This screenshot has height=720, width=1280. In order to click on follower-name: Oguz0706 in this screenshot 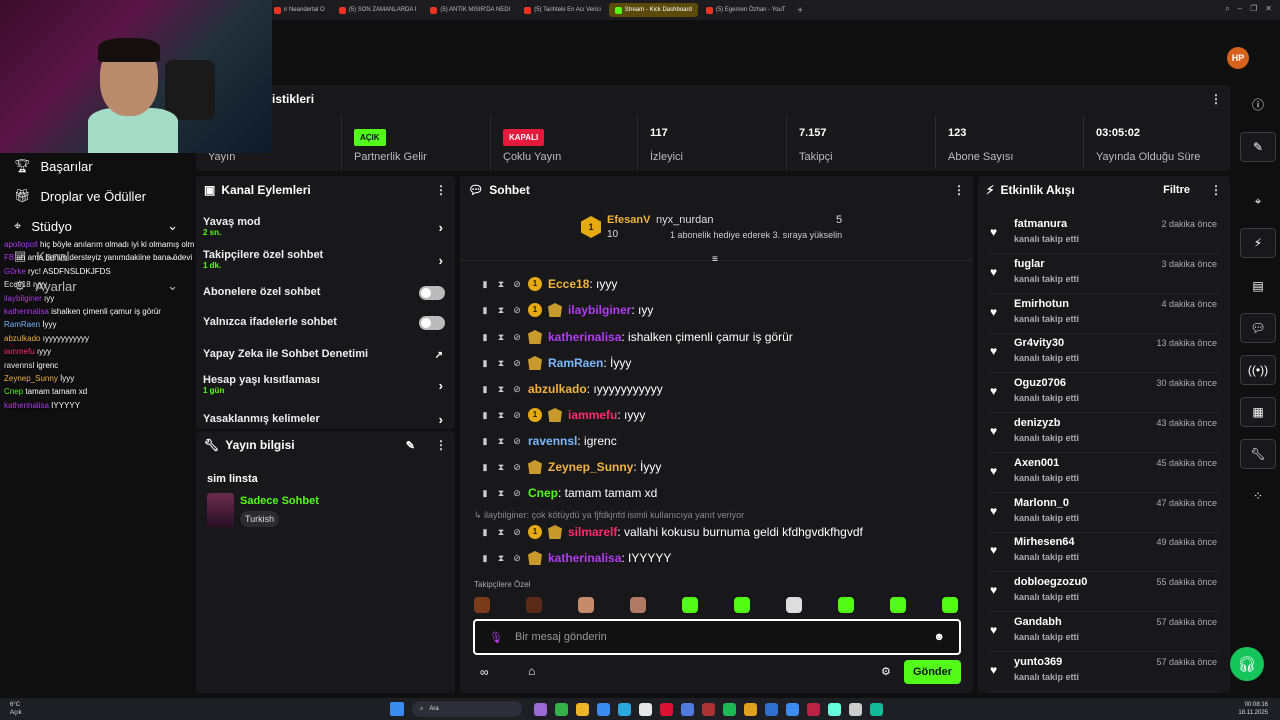, I will do `click(1040, 383)`.